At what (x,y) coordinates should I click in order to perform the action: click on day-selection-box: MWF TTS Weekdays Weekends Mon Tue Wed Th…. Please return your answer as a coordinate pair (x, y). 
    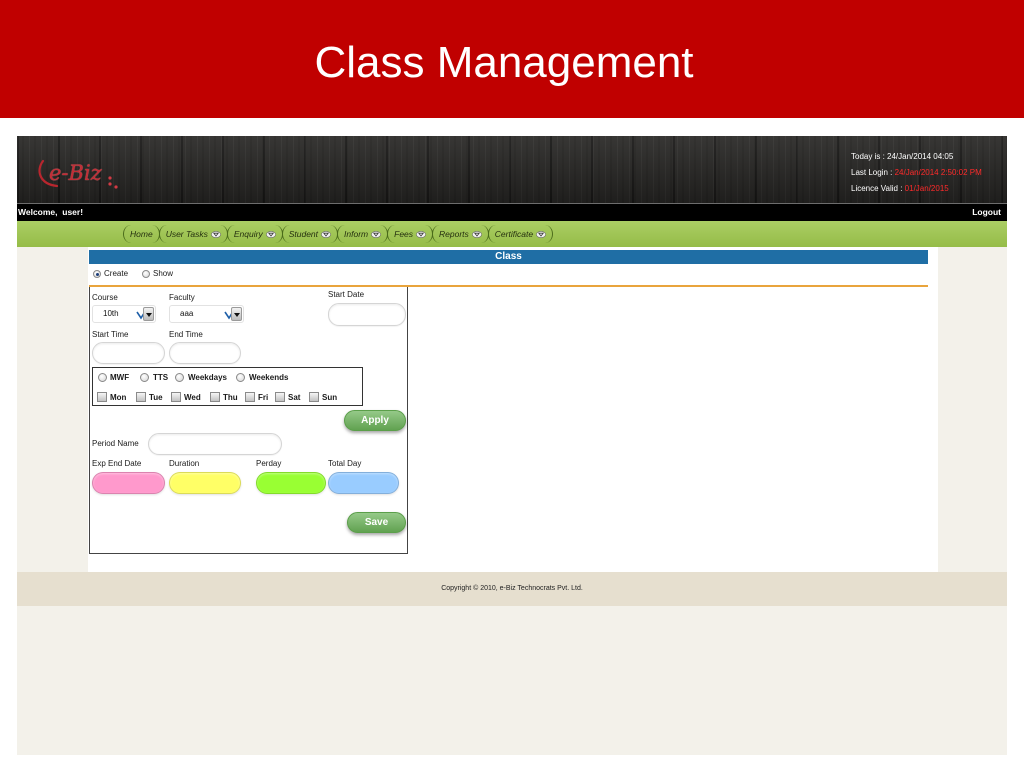
    Looking at the image, I should click on (227, 386).